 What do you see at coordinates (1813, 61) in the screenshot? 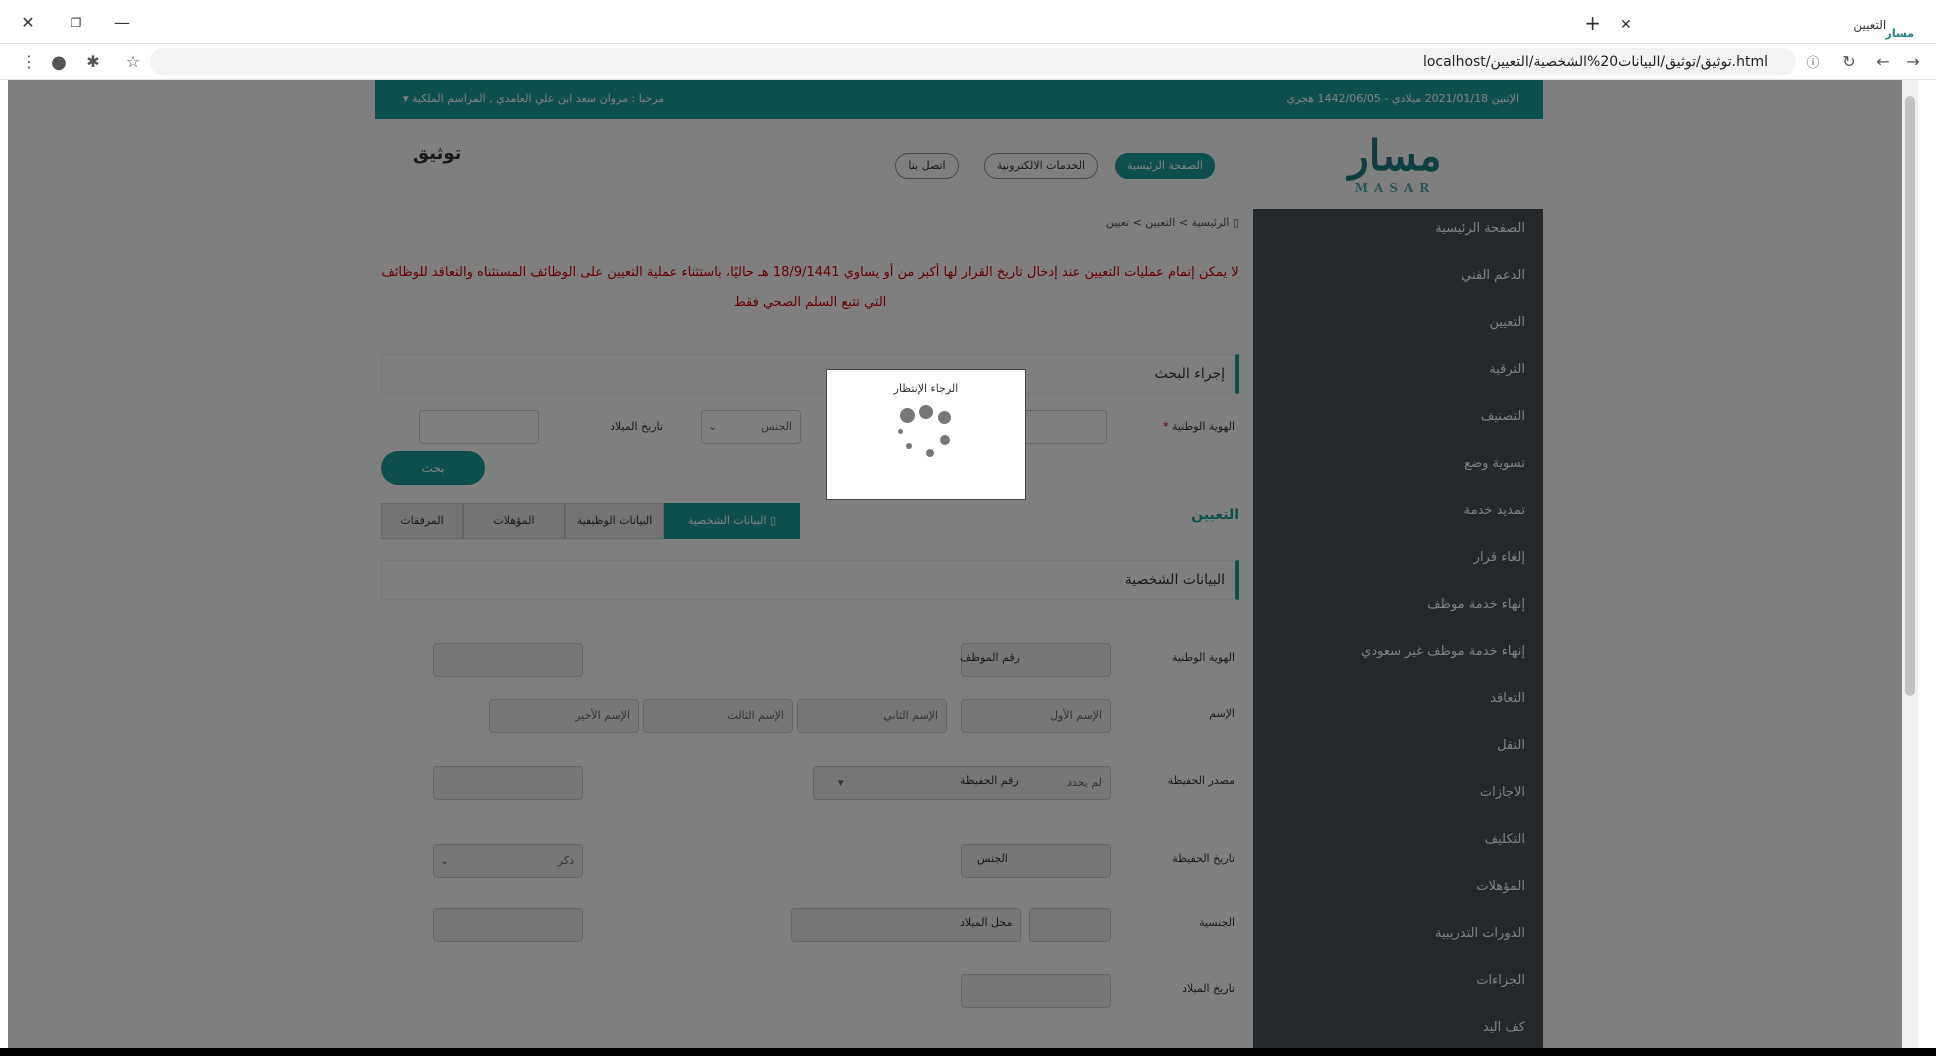
I see `site-info-icon: ⓘ` at bounding box center [1813, 61].